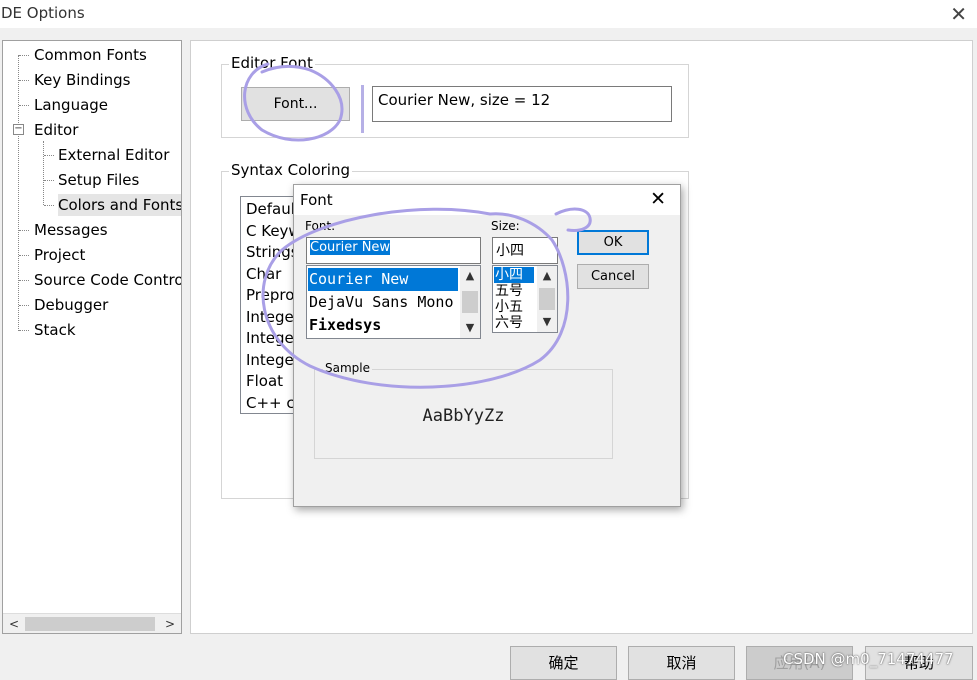  I want to click on list-item: Default, so click(270, 210).